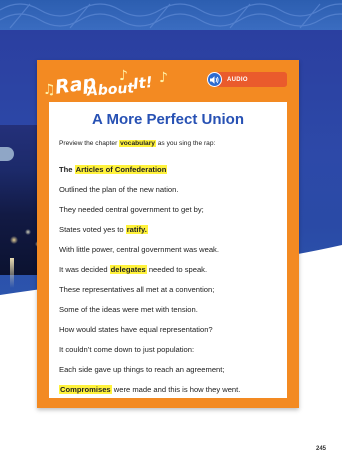  What do you see at coordinates (168, 230) in the screenshot?
I see `lyric-line: States voted yes to ratify.` at bounding box center [168, 230].